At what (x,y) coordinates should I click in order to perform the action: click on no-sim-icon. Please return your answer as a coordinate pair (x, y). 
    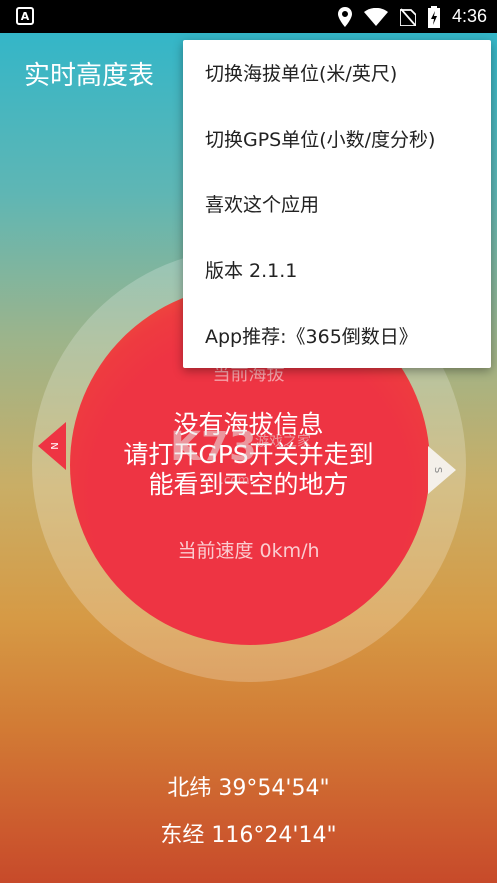
    Looking at the image, I should click on (407, 16).